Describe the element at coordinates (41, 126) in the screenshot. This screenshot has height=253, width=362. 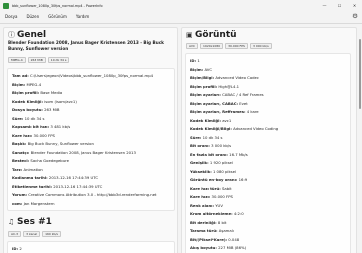
I see `detail-row: Kapsamlı bit hızı: 3 481 kb/s` at that location.